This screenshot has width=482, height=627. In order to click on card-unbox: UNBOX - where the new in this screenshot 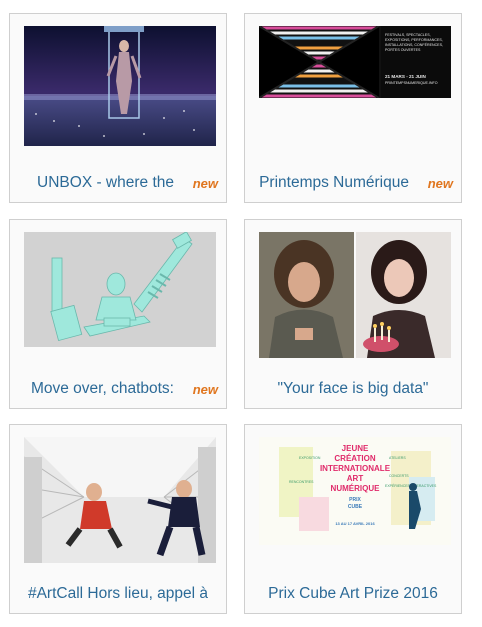, I will do `click(118, 108)`.